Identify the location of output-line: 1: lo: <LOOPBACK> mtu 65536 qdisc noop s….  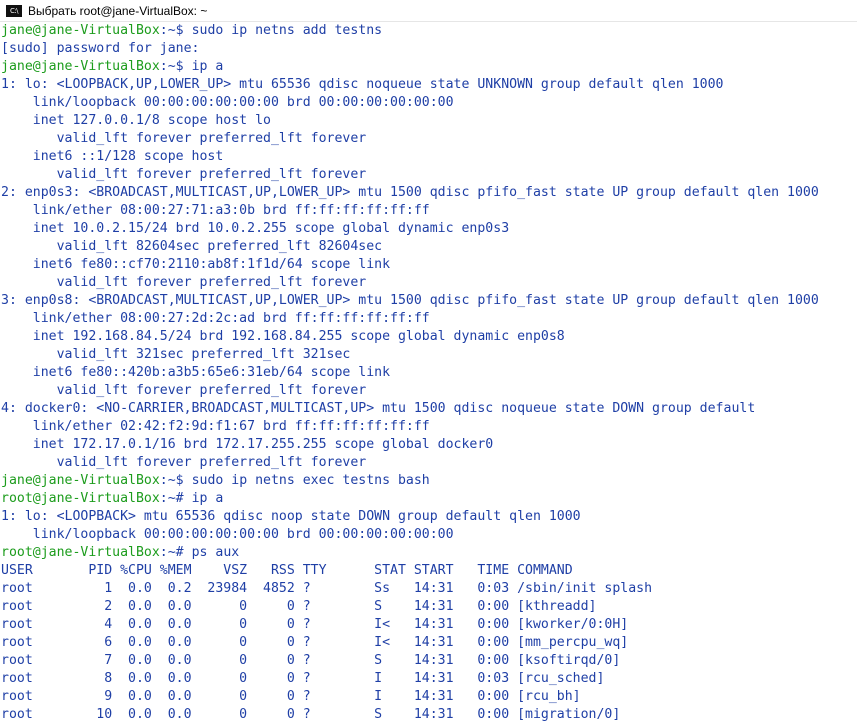
(291, 516).